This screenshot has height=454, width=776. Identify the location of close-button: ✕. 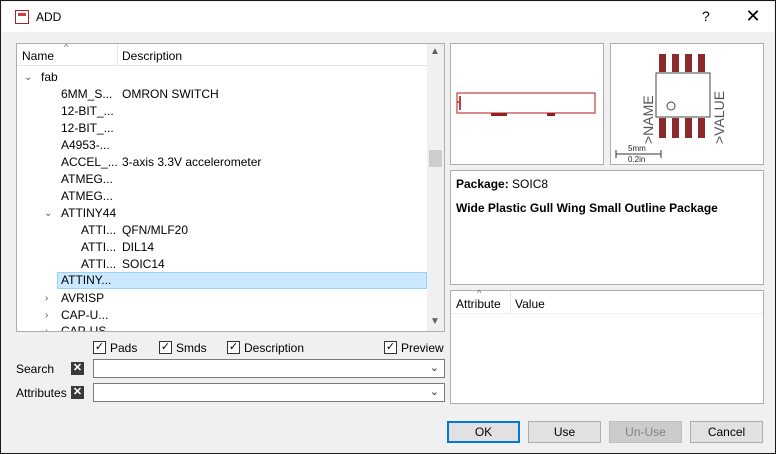
(753, 17).